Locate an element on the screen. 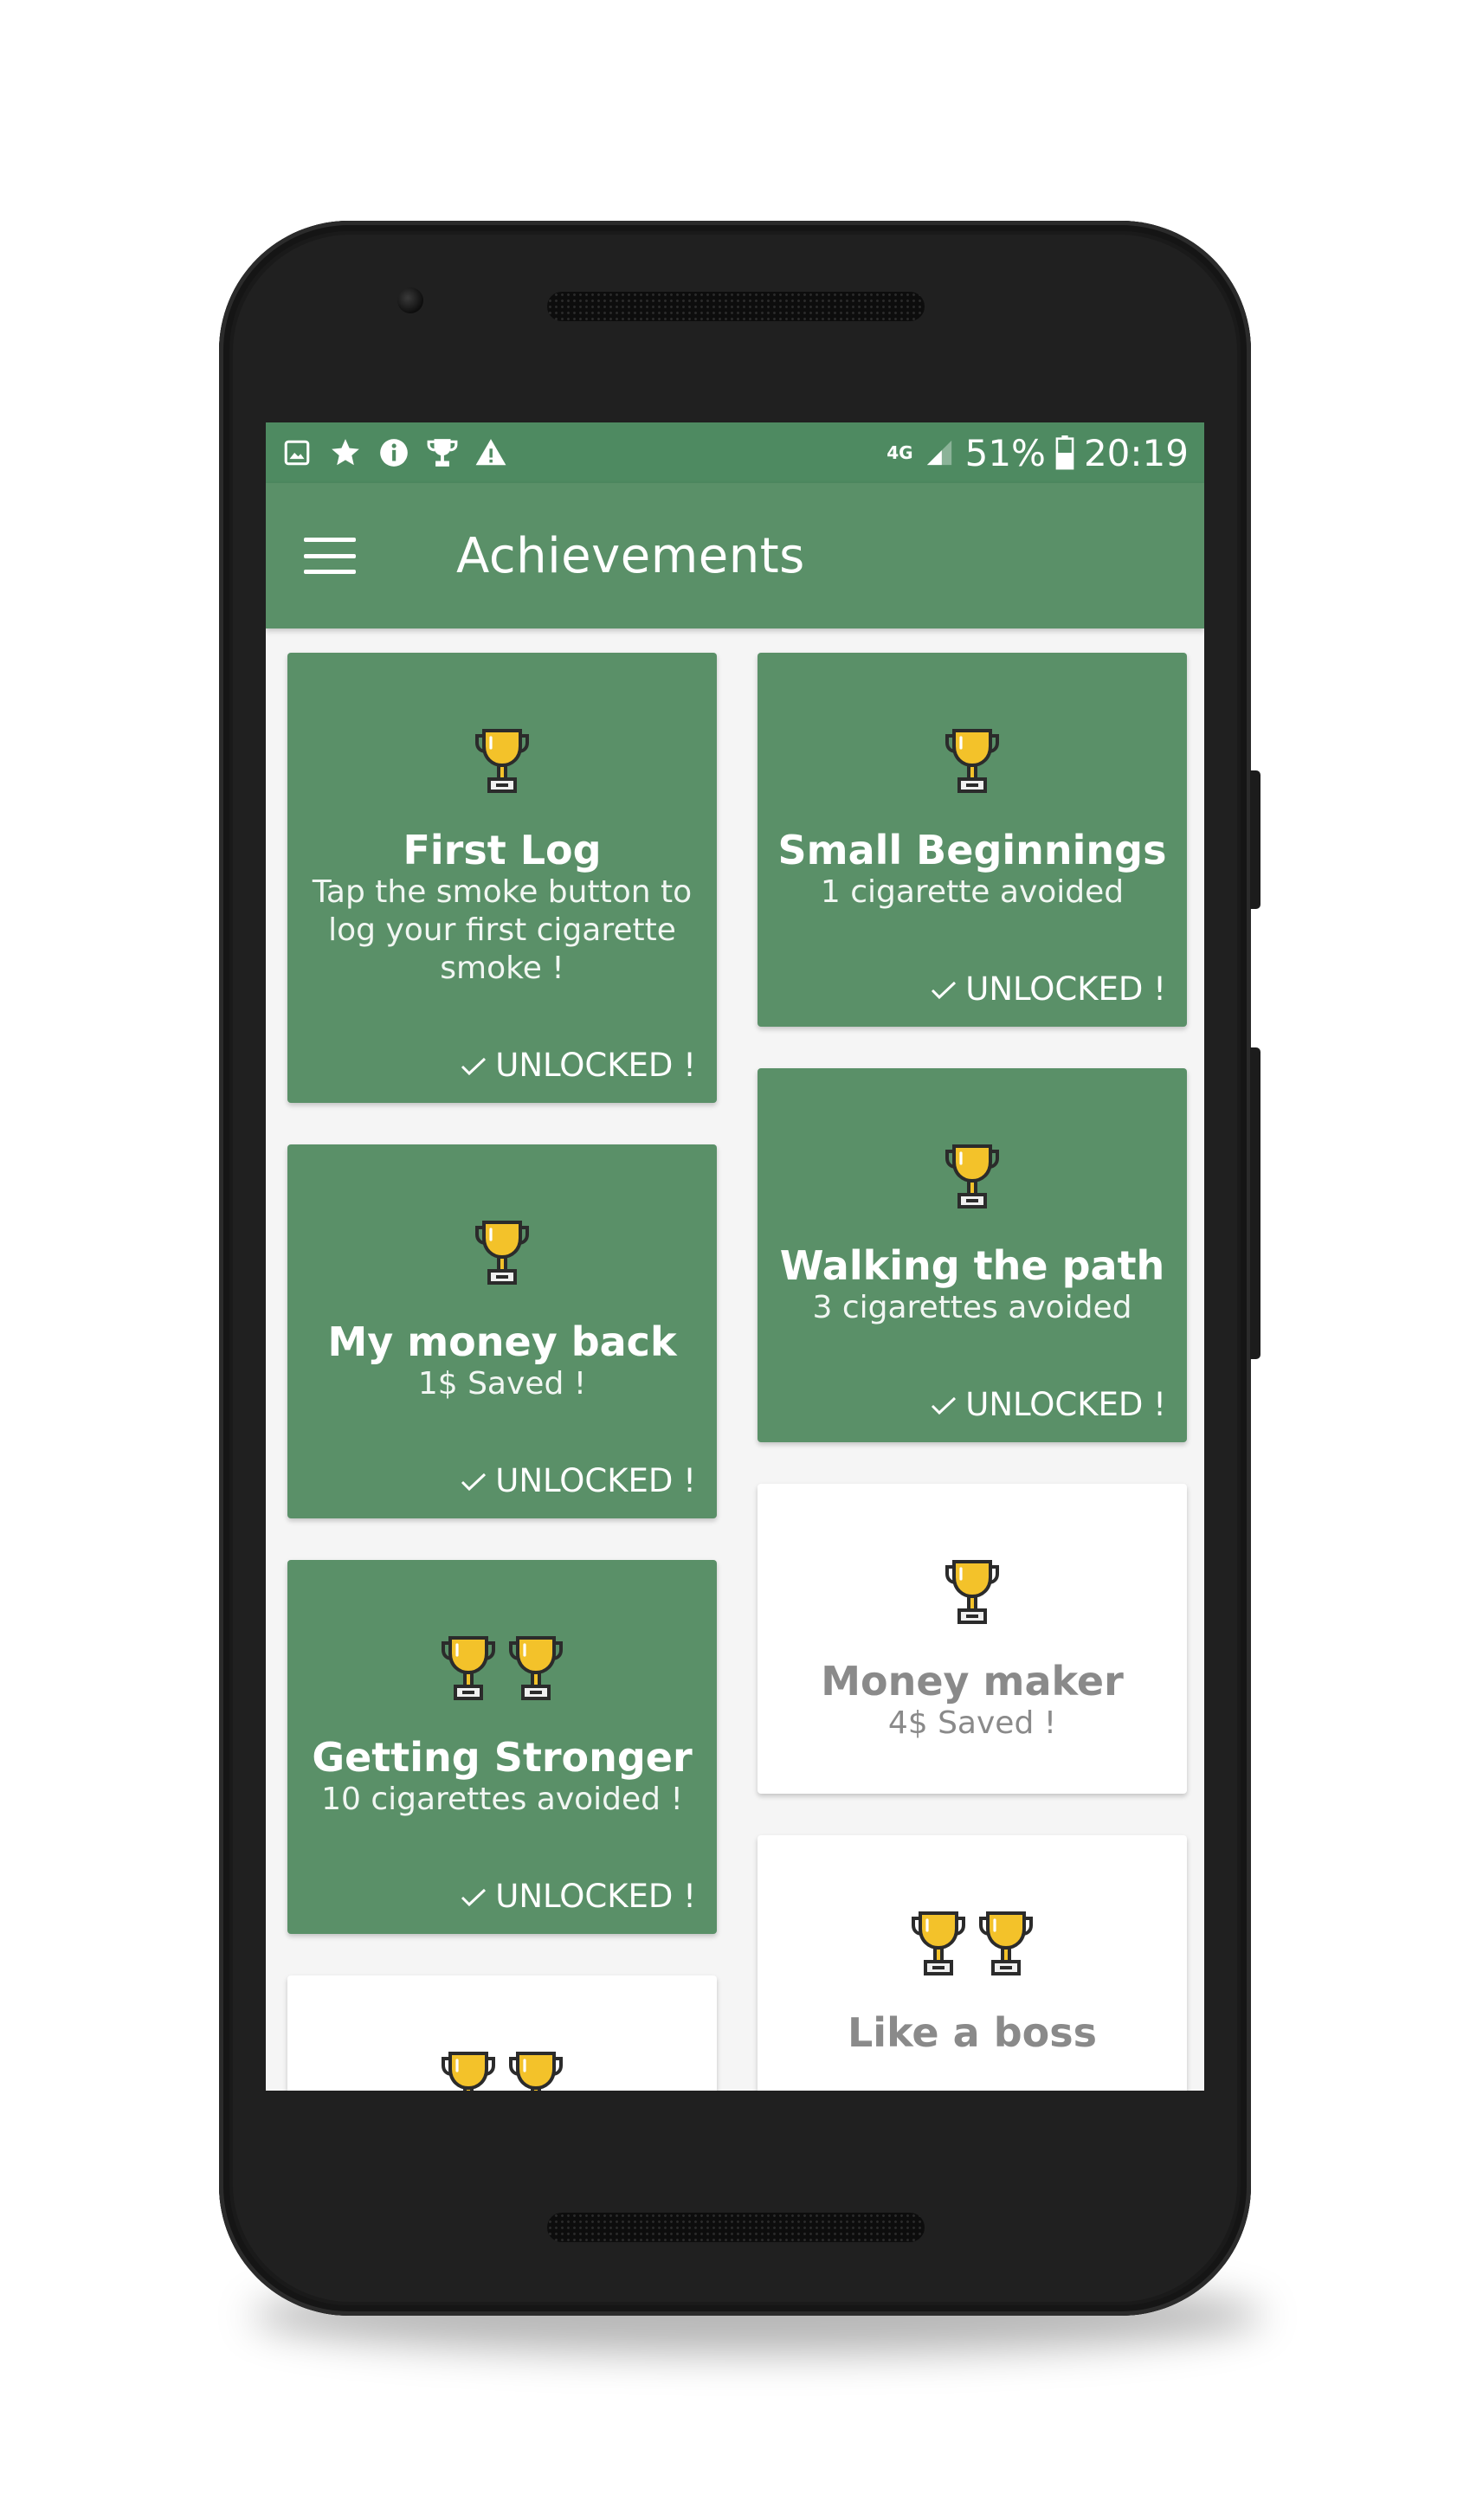  page-title: Achievements is located at coordinates (630, 555).